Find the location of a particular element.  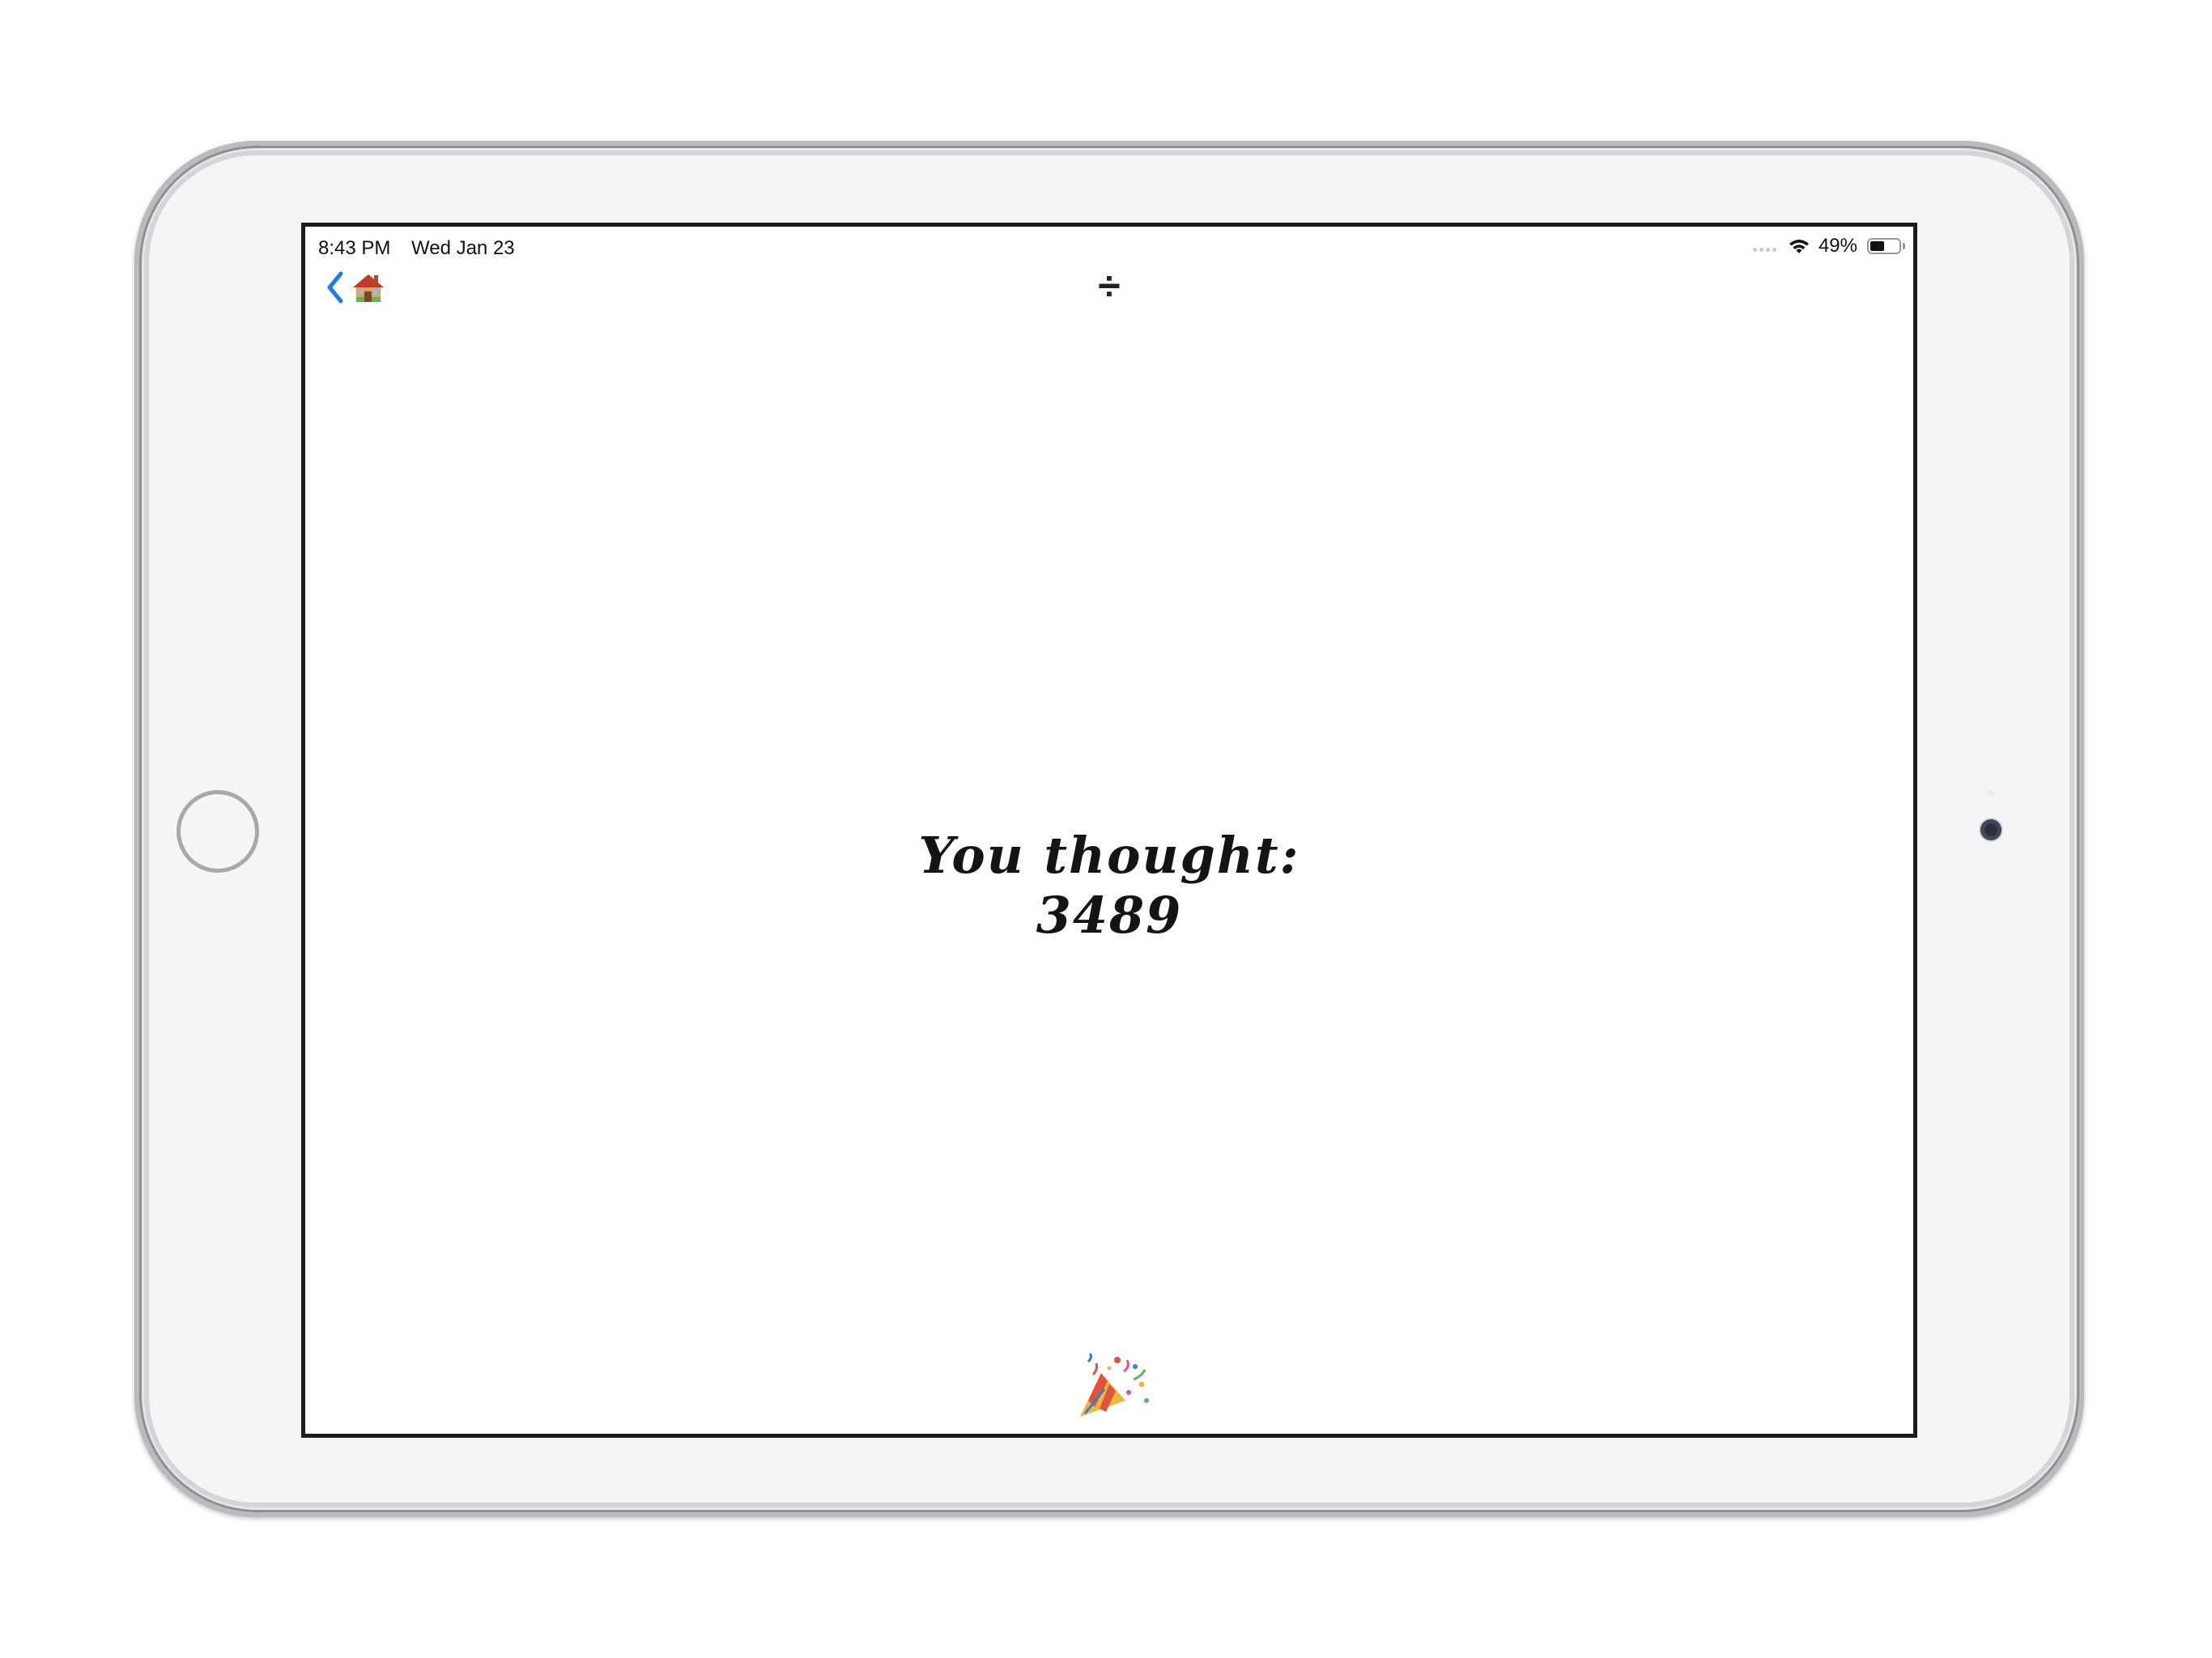

home-button is located at coordinates (218, 831).